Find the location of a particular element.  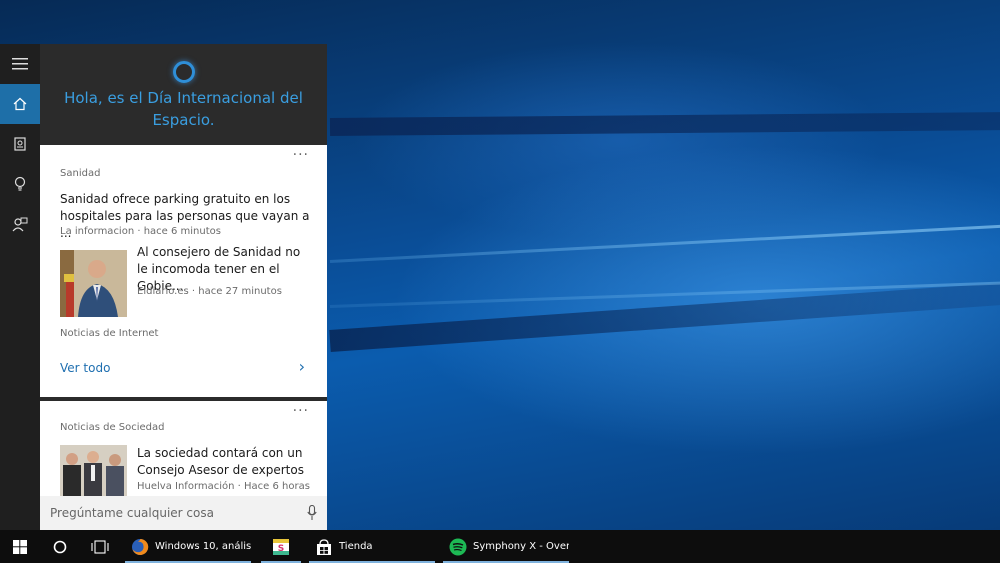

see-all-link: Ver todo is located at coordinates (85, 368).